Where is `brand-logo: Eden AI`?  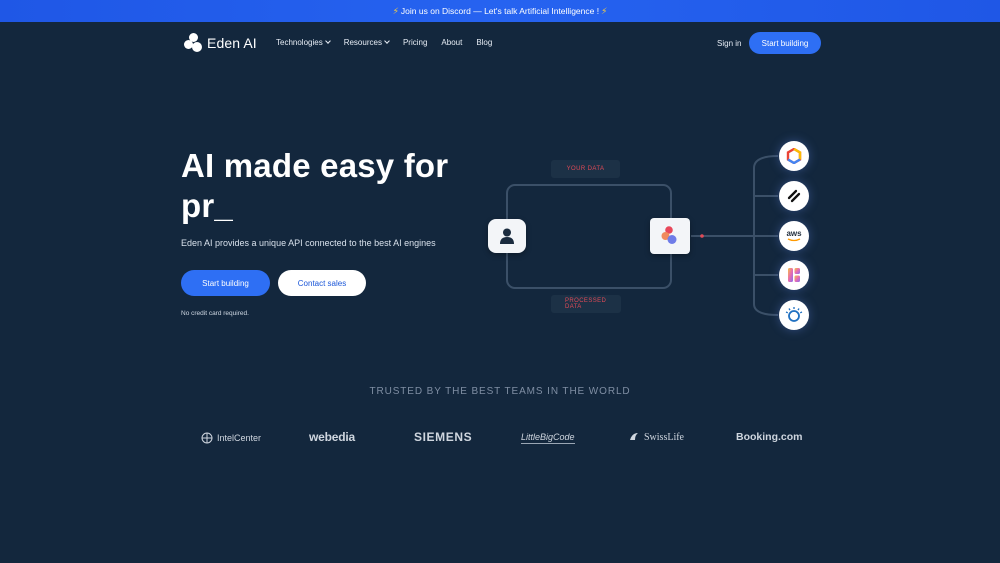
brand-logo: Eden AI is located at coordinates (220, 43).